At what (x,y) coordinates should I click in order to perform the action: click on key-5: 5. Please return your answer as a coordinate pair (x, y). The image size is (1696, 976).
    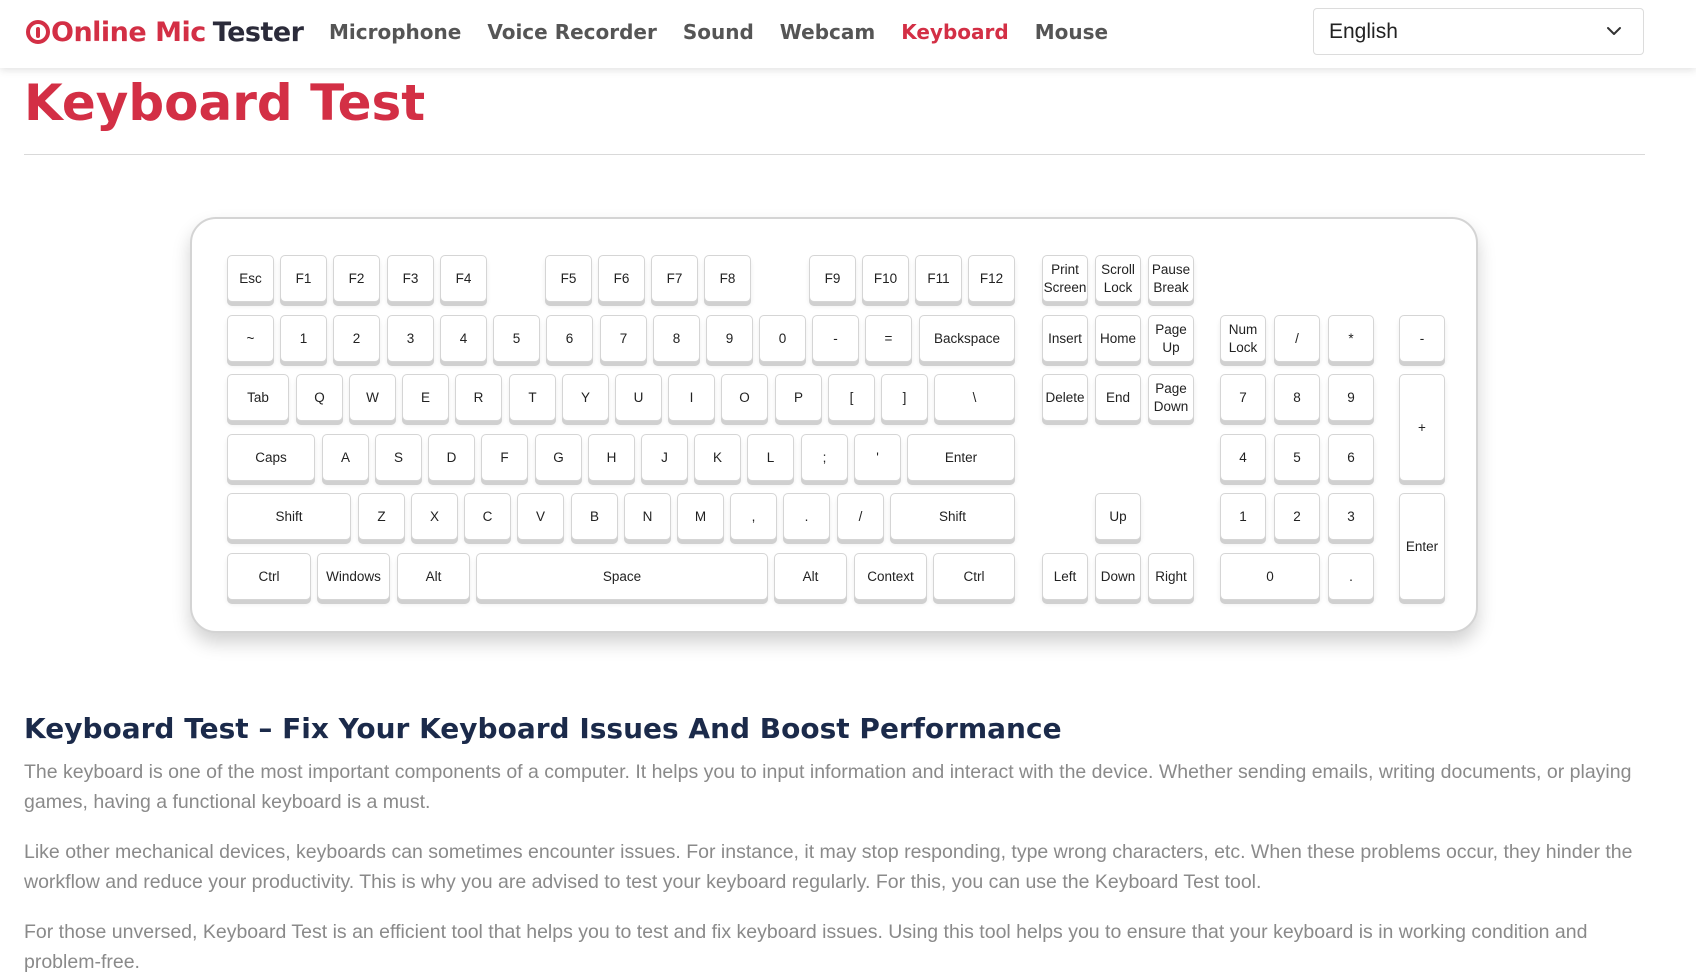
    Looking at the image, I should click on (516, 338).